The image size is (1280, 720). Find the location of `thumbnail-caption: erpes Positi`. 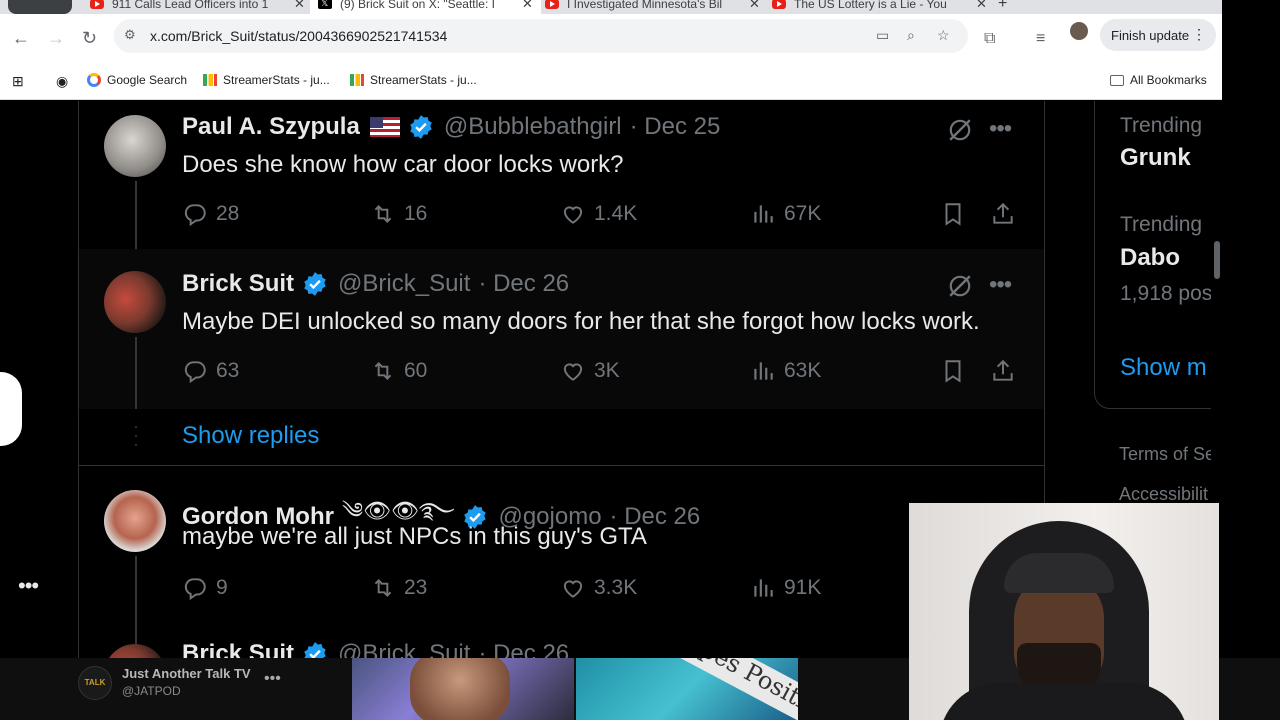

thumbnail-caption: erpes Positi is located at coordinates (728, 689).